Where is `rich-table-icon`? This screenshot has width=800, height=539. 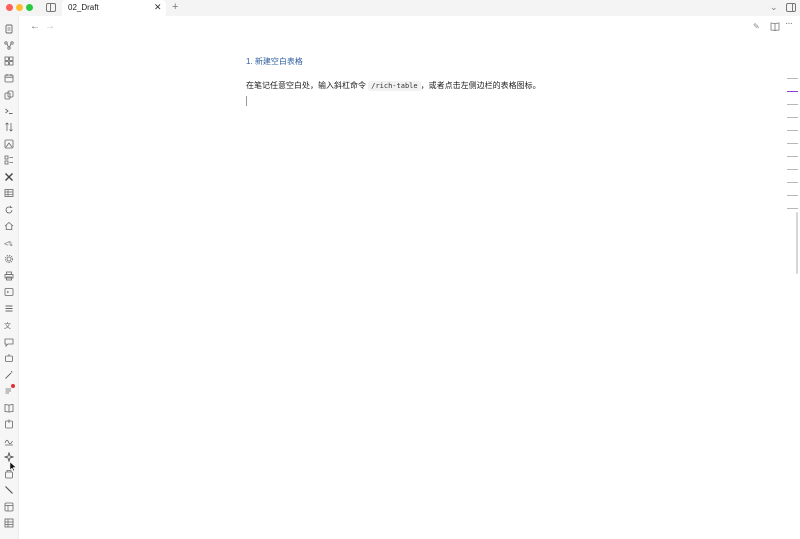
rich-table-icon is located at coordinates (9, 523).